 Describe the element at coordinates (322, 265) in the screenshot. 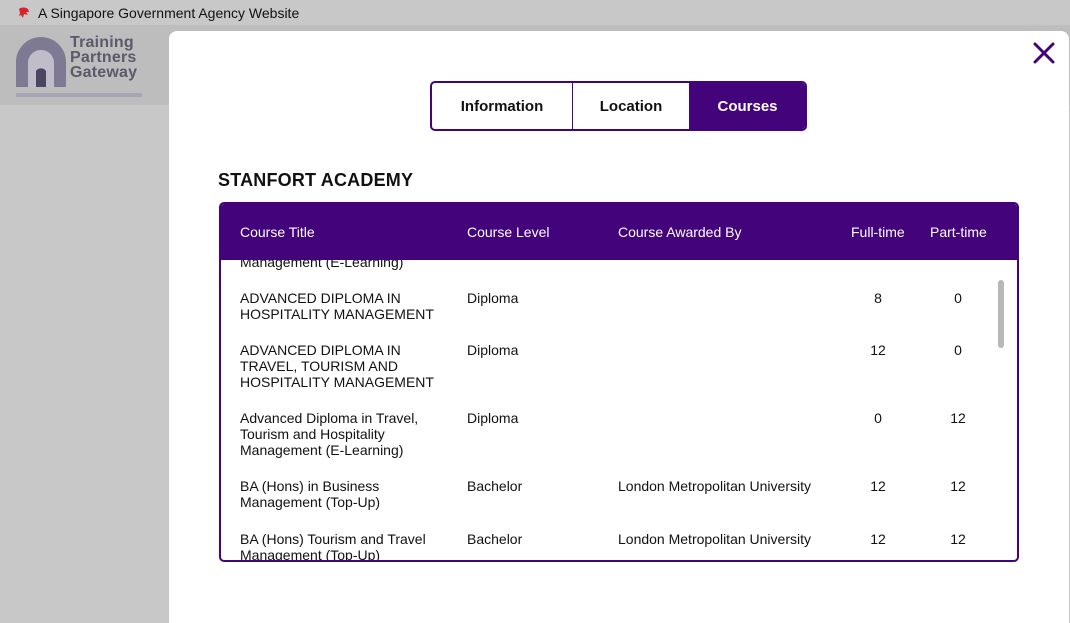

I see `course-title: Management (E-Learning)` at that location.